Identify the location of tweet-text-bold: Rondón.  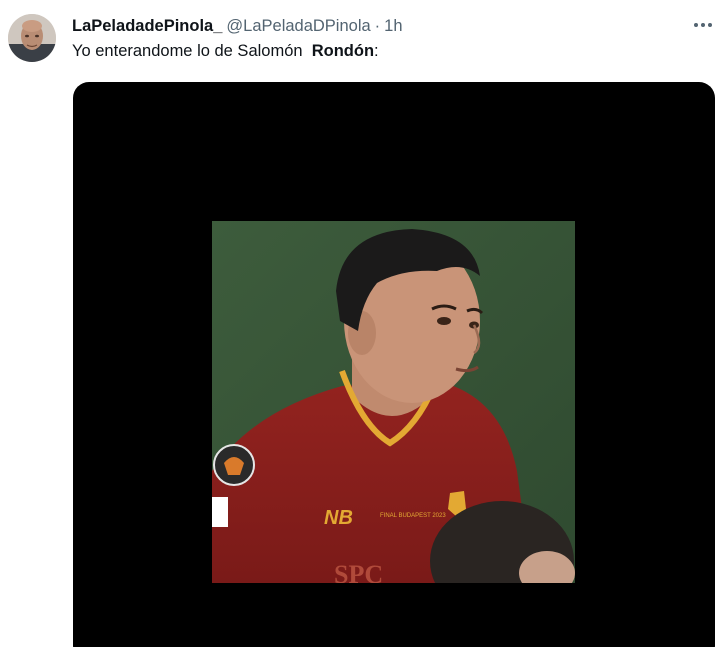
(343, 51).